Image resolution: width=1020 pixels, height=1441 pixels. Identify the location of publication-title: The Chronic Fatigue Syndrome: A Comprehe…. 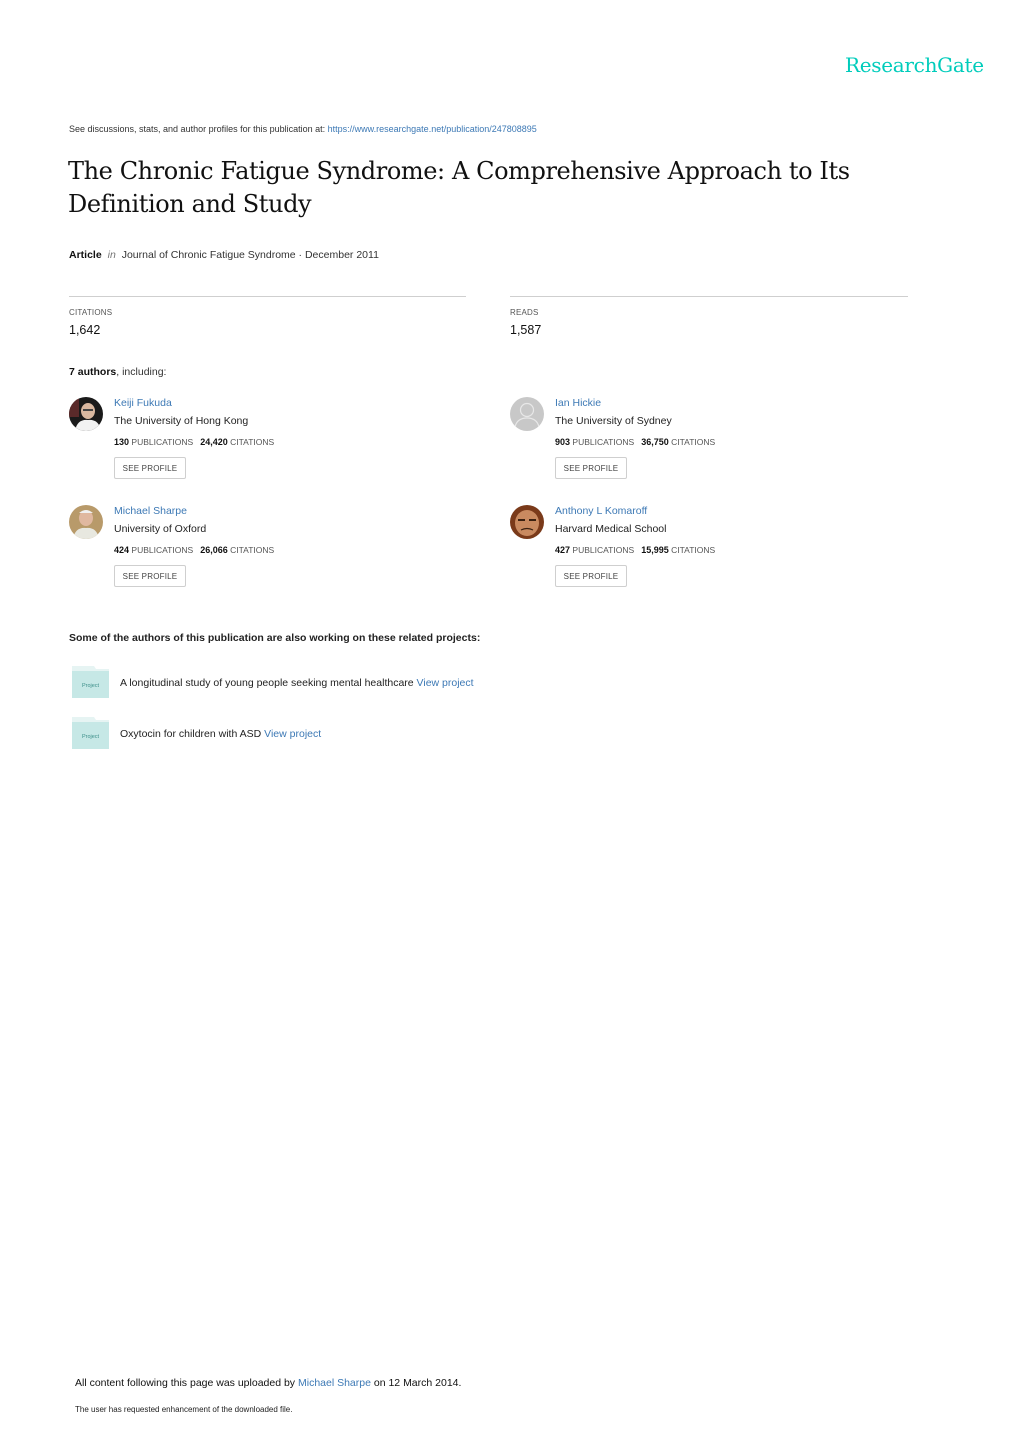
(459, 187).